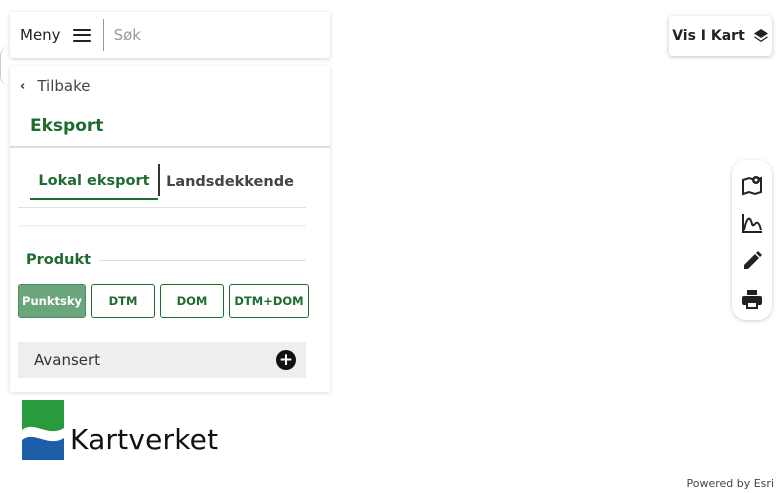 The image size is (780, 493). Describe the element at coordinates (203, 35) in the screenshot. I see `search-input` at that location.